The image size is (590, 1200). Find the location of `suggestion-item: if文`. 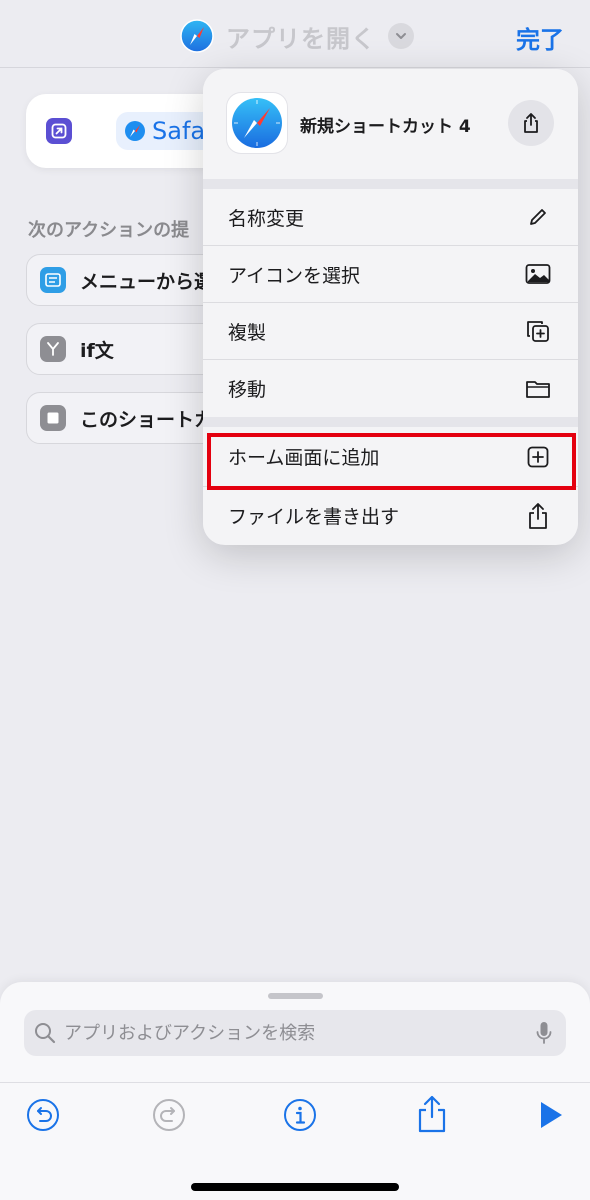

suggestion-item: if文 is located at coordinates (126, 349).